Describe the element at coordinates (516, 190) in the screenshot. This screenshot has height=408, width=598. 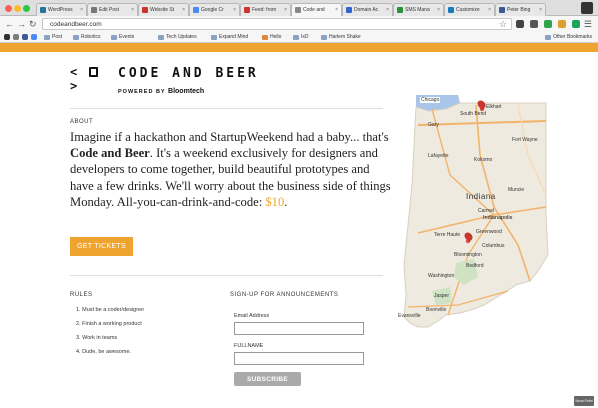
I see `map-city-muncie: Muncie` at that location.